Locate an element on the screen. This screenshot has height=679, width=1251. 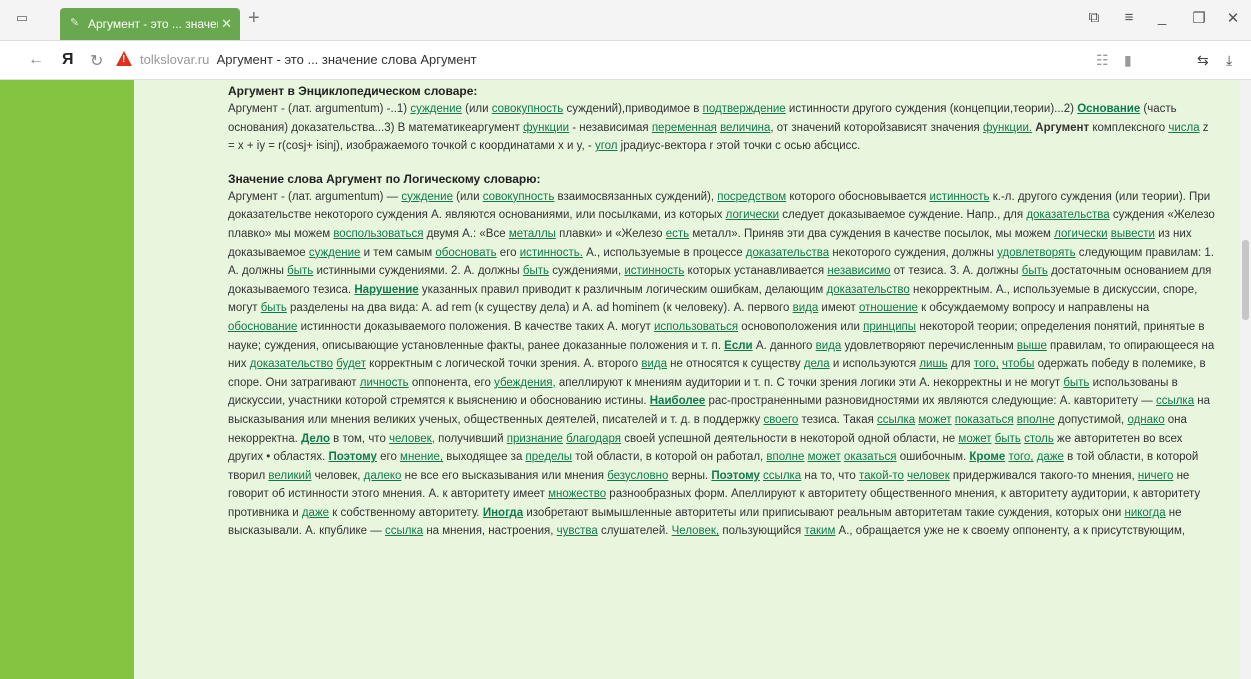
tabs-icon: ▭ is located at coordinates (22, 18).